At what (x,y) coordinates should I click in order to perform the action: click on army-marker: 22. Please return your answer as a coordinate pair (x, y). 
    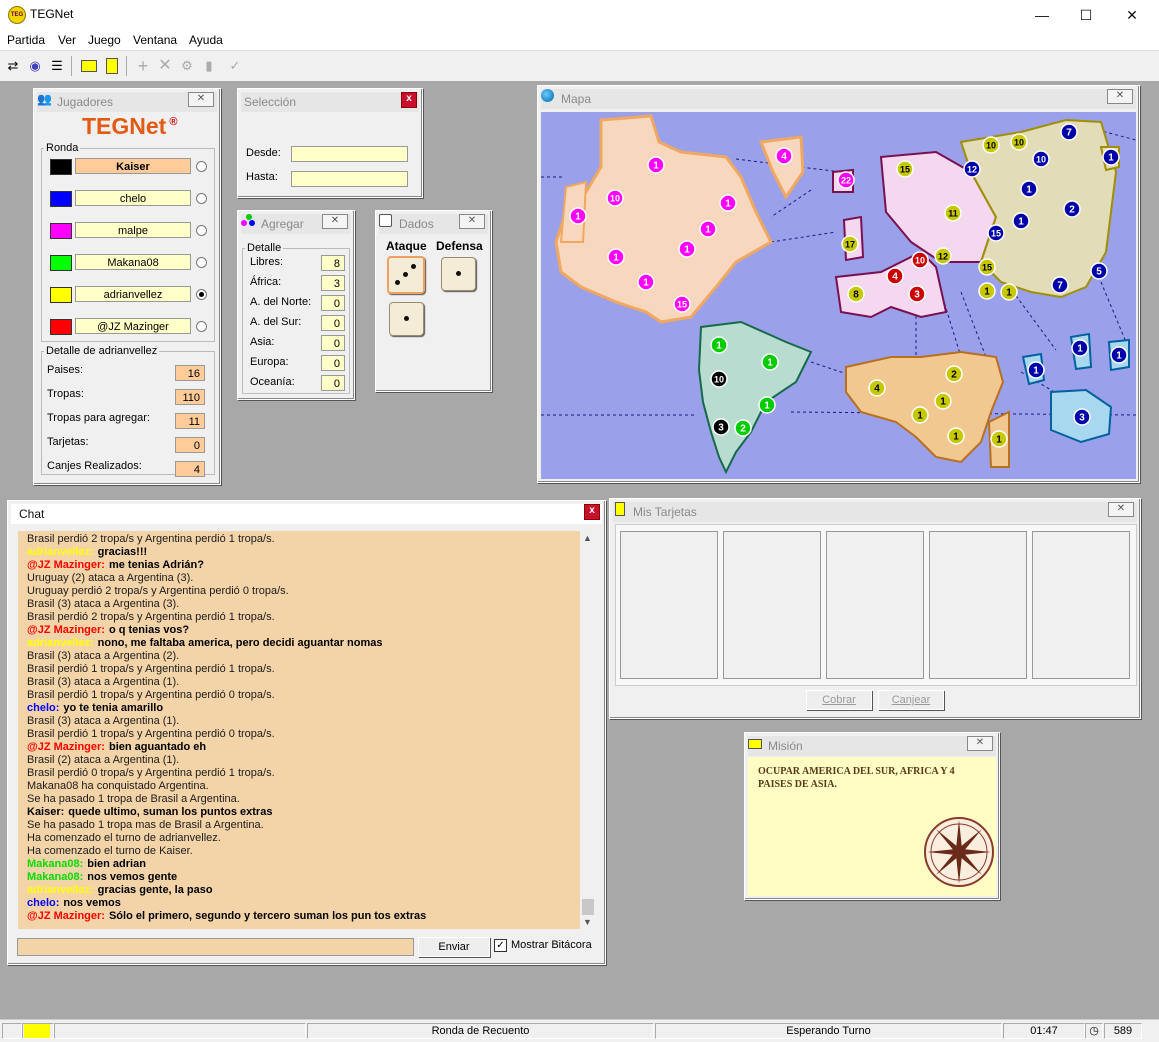
    Looking at the image, I should click on (846, 180).